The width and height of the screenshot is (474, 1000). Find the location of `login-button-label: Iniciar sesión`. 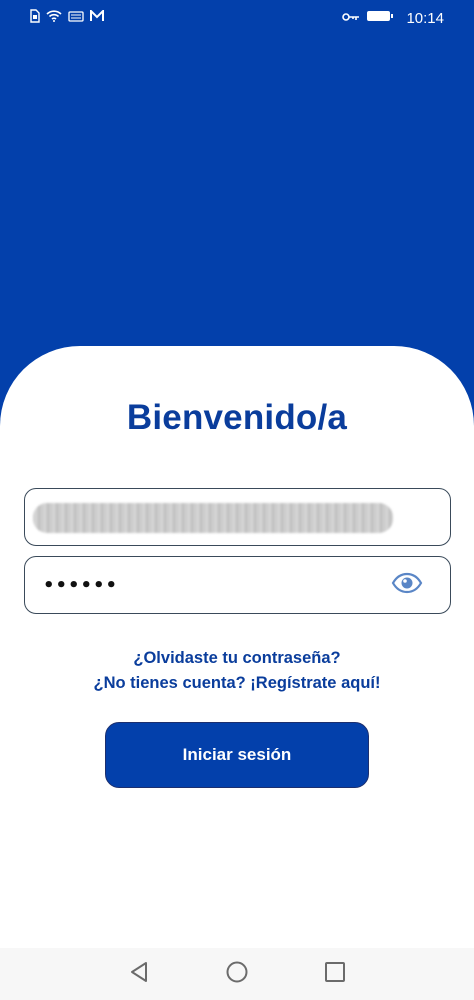

login-button-label: Iniciar sesión is located at coordinates (237, 754).